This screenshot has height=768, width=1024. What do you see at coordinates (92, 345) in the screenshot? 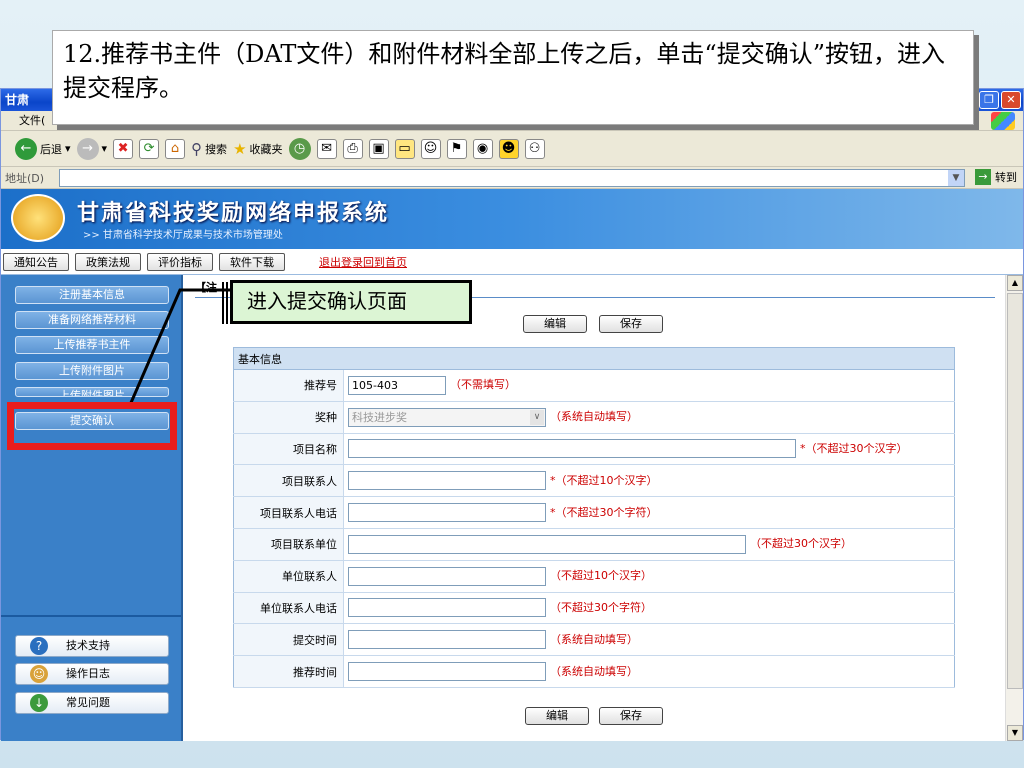
I see `sidebar-item-upload-main: 上传推荐书主件` at bounding box center [92, 345].